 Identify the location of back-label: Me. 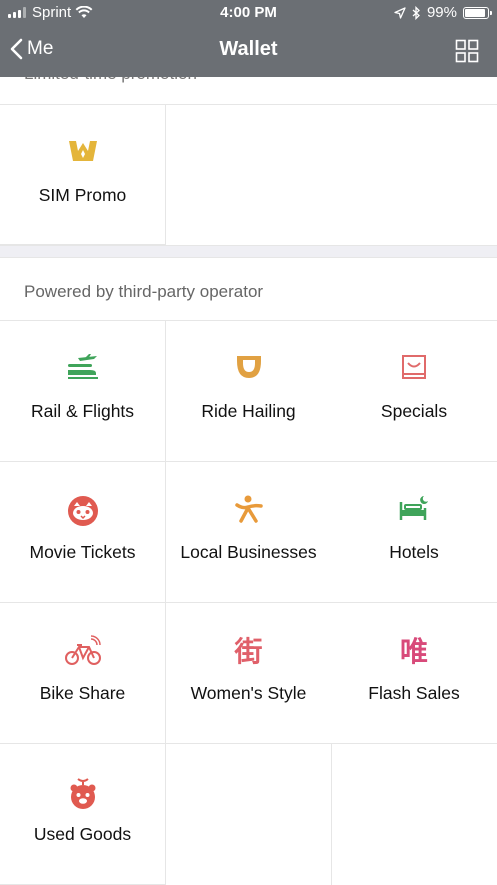
(40, 48).